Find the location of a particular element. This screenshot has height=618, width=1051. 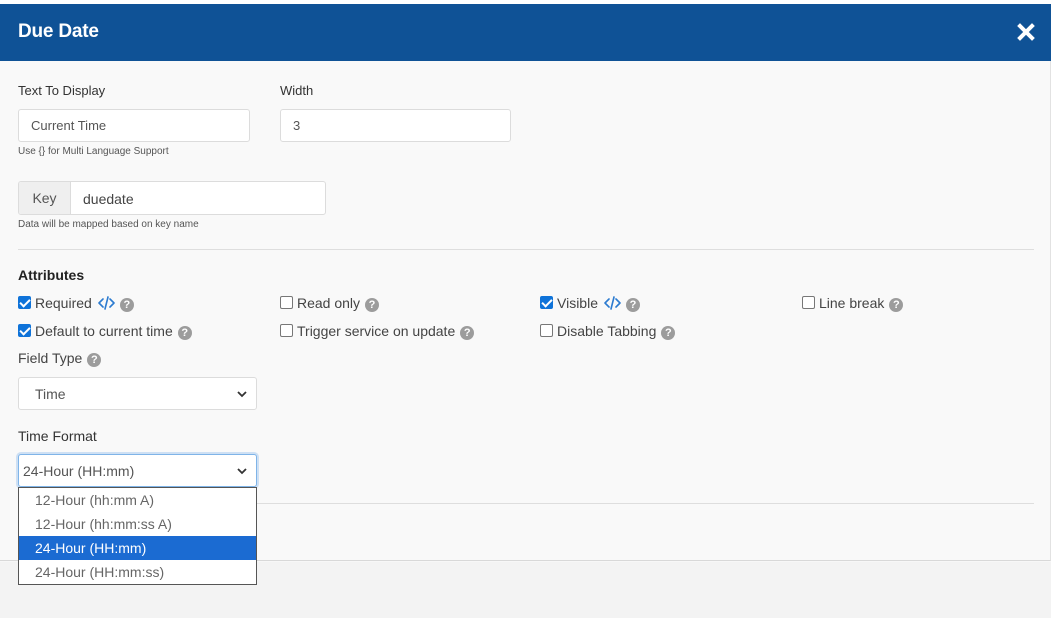

required-checkbox is located at coordinates (24, 302).